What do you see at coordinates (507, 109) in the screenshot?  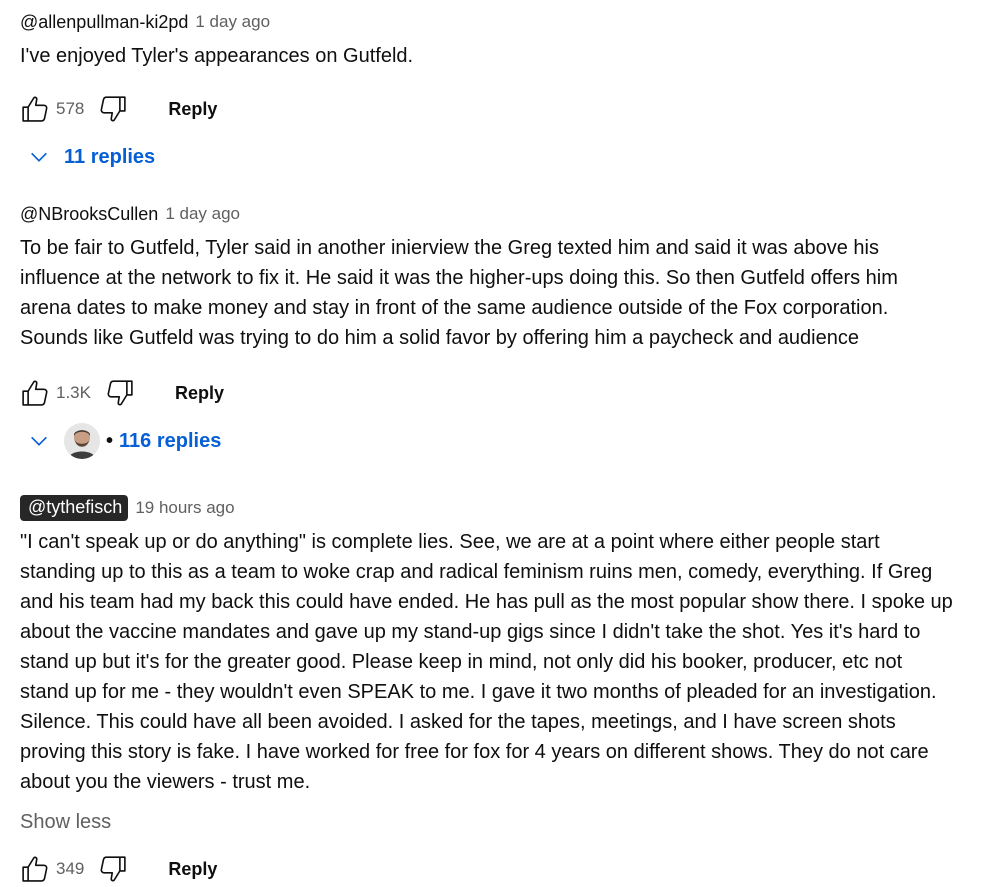 I see `comment-actions: 578 Reply` at bounding box center [507, 109].